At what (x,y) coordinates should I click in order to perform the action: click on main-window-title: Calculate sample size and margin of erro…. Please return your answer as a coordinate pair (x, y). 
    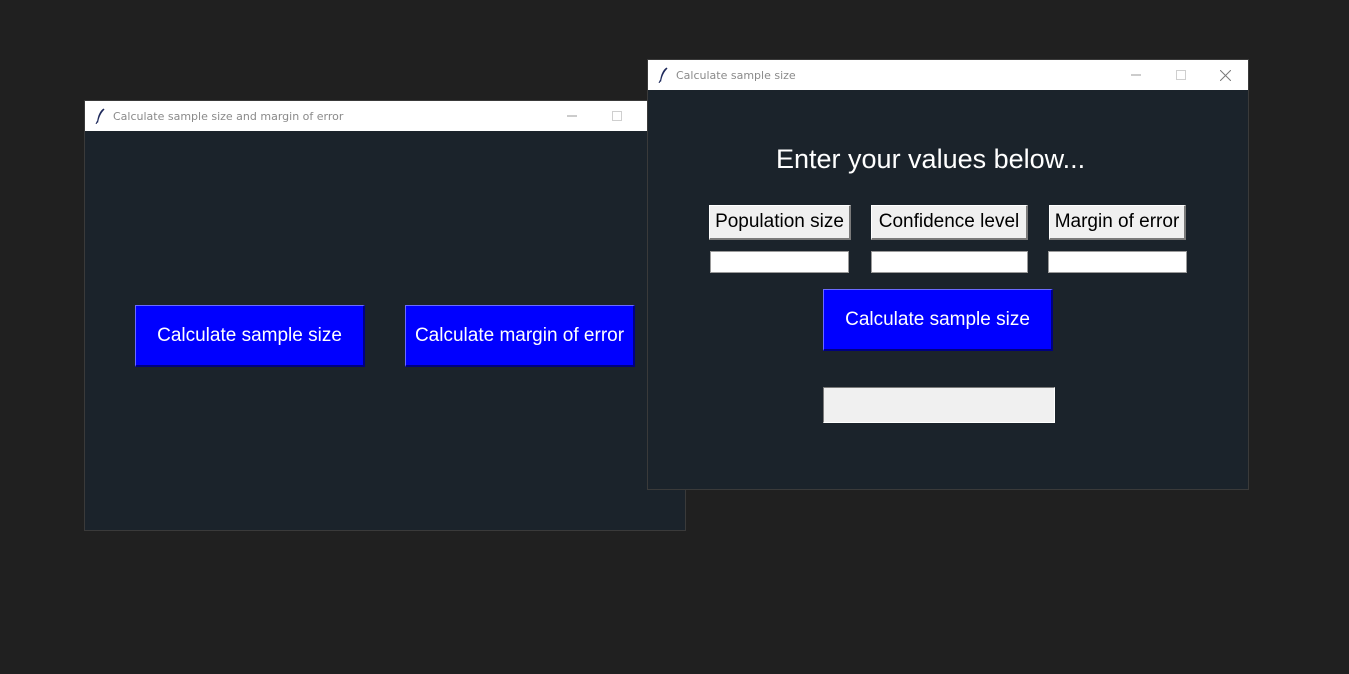
    Looking at the image, I should click on (228, 116).